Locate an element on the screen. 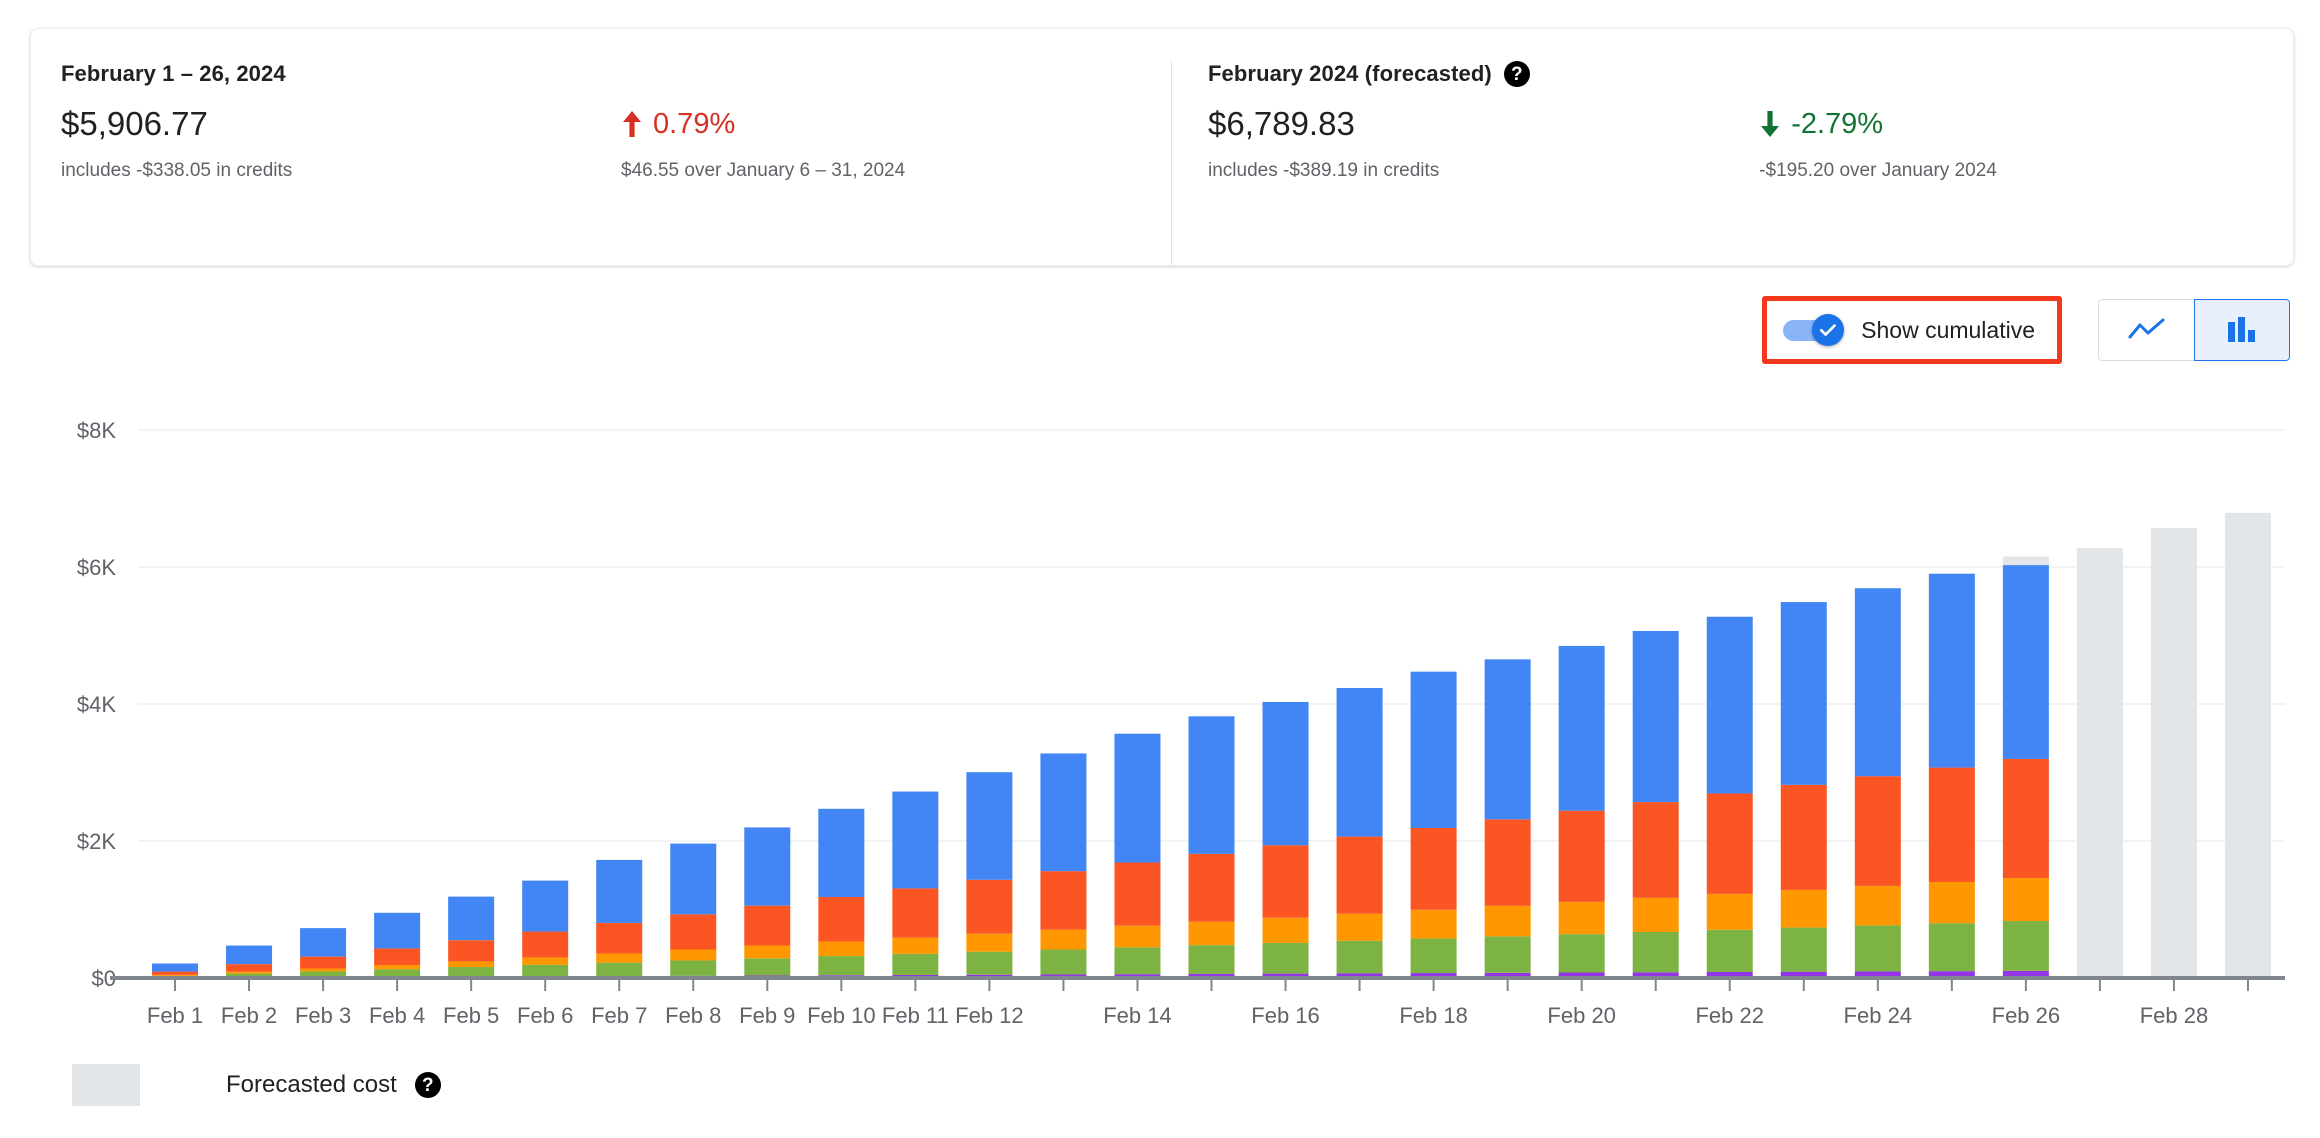  show-cumulative-switch is located at coordinates (1814, 330).